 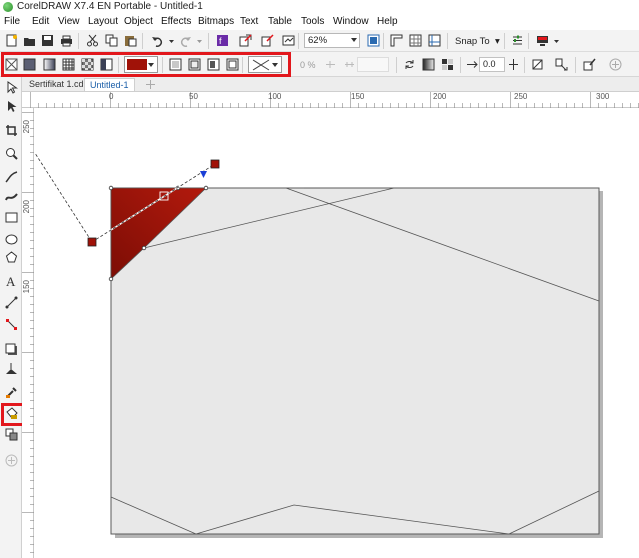 I want to click on ellipse-tool-icon, so click(x=11, y=239).